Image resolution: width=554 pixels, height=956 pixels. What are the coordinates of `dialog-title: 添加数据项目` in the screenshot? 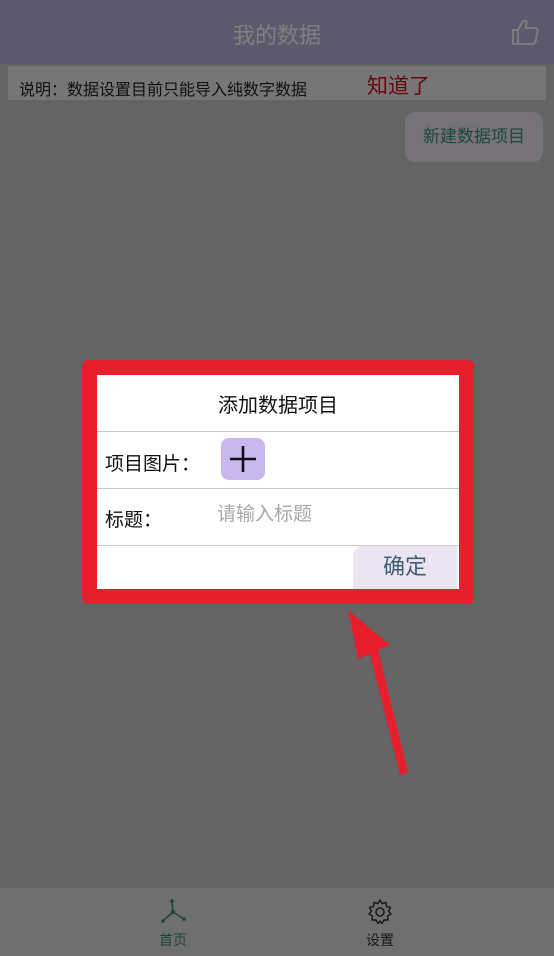 It's located at (278, 405).